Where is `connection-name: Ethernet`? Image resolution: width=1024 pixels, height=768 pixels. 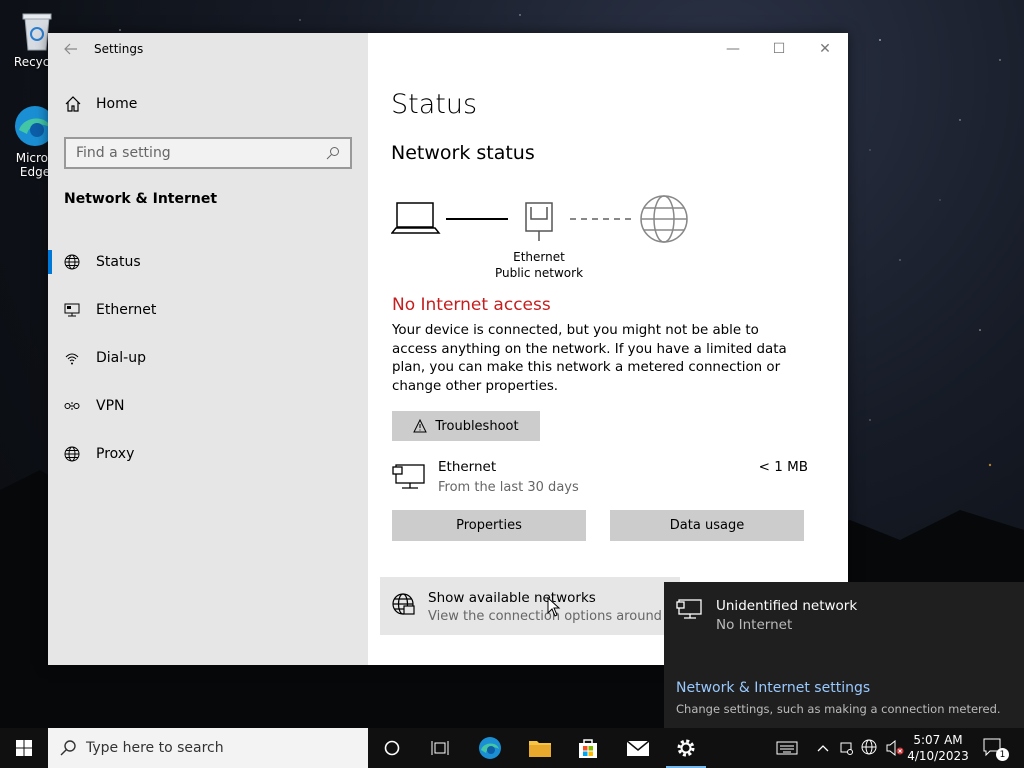 connection-name: Ethernet is located at coordinates (467, 467).